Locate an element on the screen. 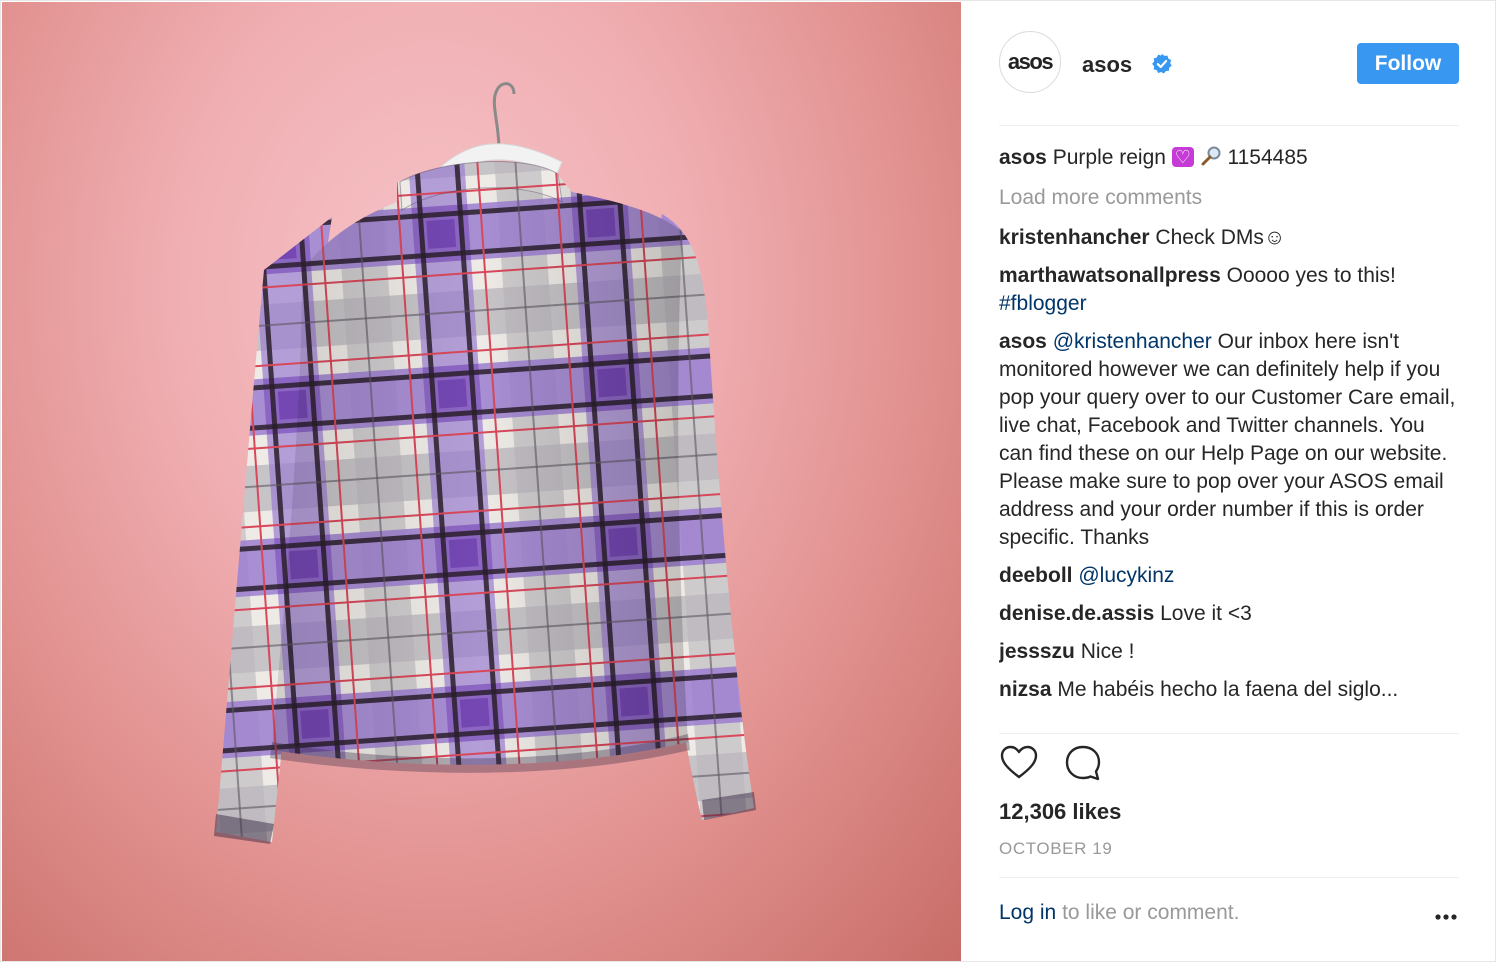 The height and width of the screenshot is (962, 1496). comment-text: Check DMs☺ is located at coordinates (1220, 237).